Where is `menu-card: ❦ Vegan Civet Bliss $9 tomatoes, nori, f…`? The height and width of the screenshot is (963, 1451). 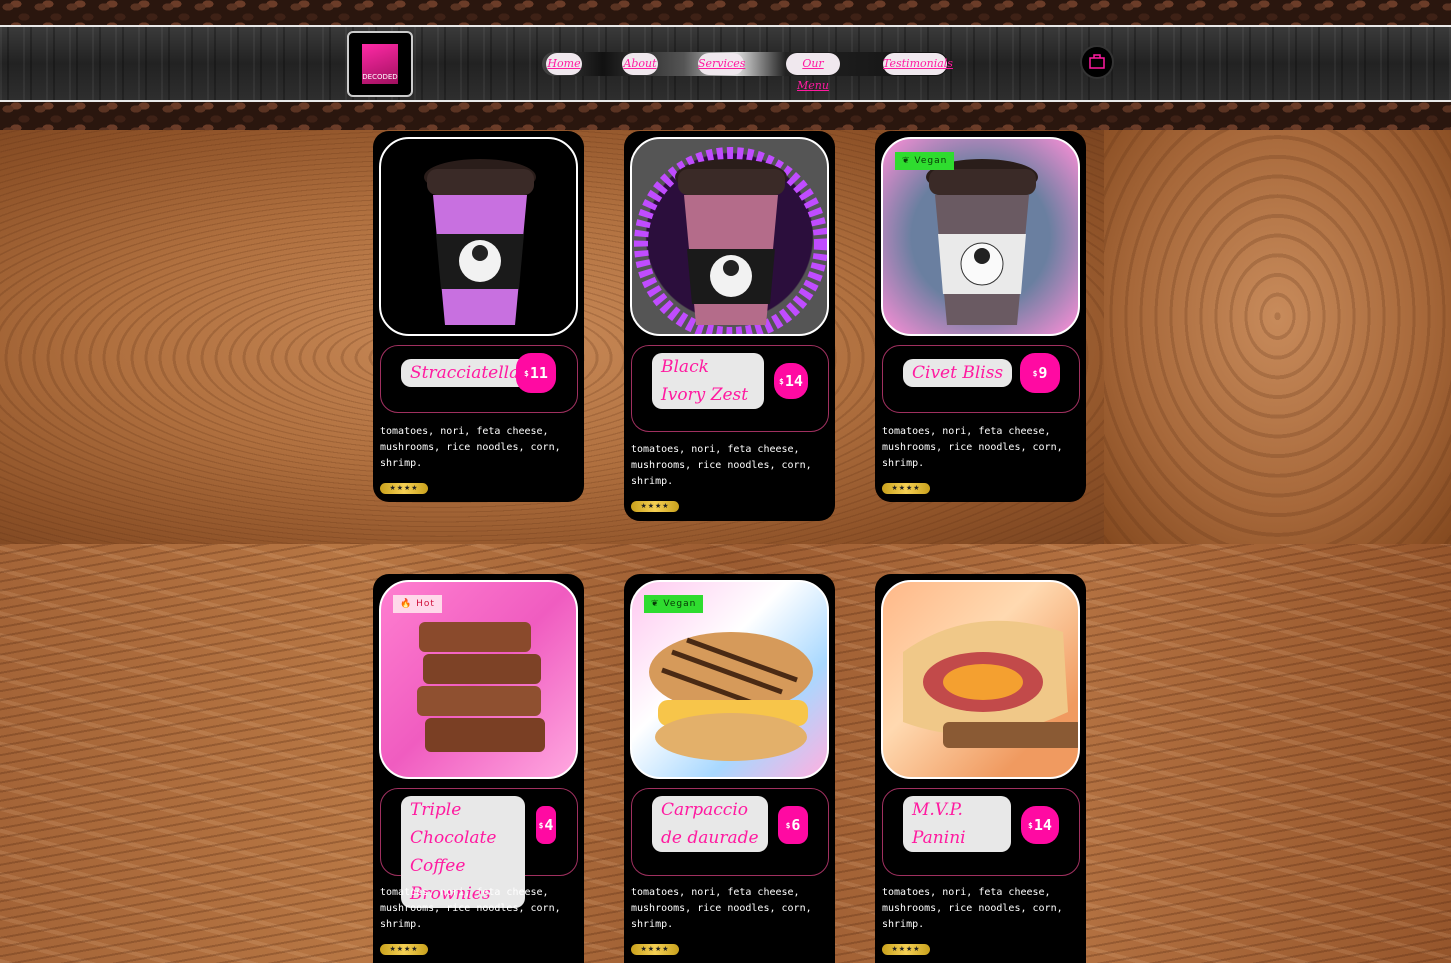 menu-card: ❦ Vegan Civet Bliss $9 tomatoes, nori, f… is located at coordinates (980, 316).